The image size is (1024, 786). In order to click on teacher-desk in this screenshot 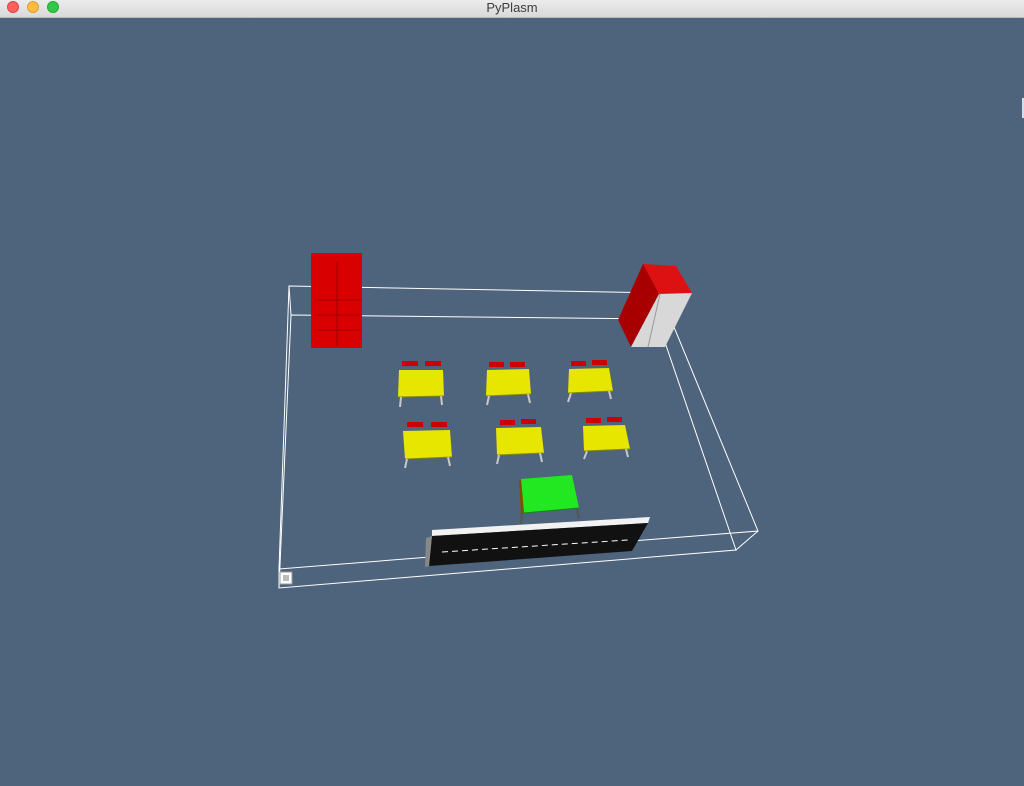, I will do `click(549, 500)`.